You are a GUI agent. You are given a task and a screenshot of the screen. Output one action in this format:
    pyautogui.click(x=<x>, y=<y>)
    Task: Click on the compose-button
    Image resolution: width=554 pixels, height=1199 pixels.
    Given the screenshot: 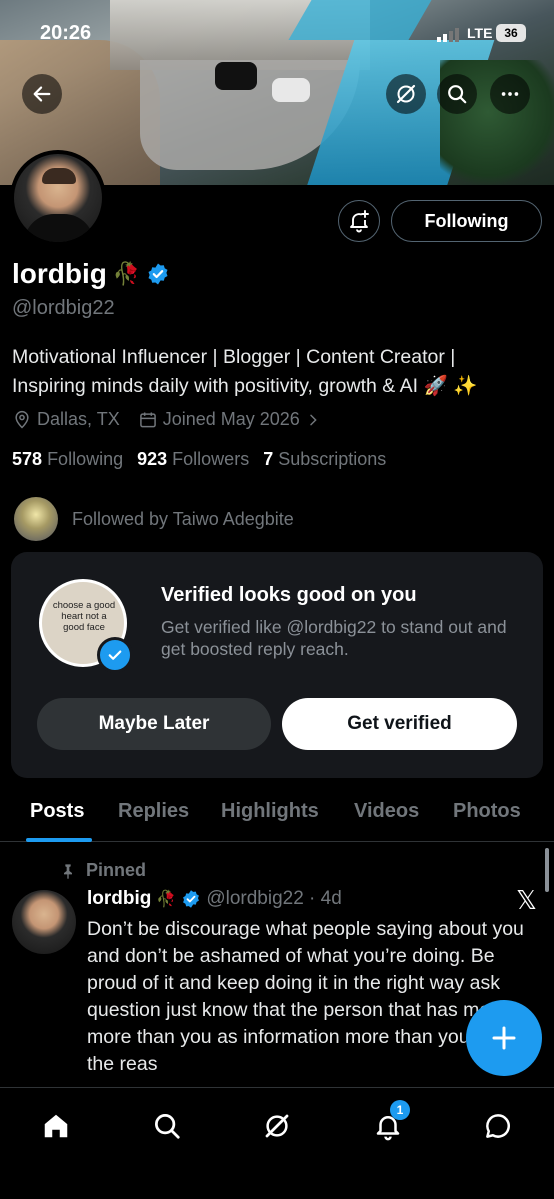 What is the action you would take?
    pyautogui.click(x=504, y=1038)
    